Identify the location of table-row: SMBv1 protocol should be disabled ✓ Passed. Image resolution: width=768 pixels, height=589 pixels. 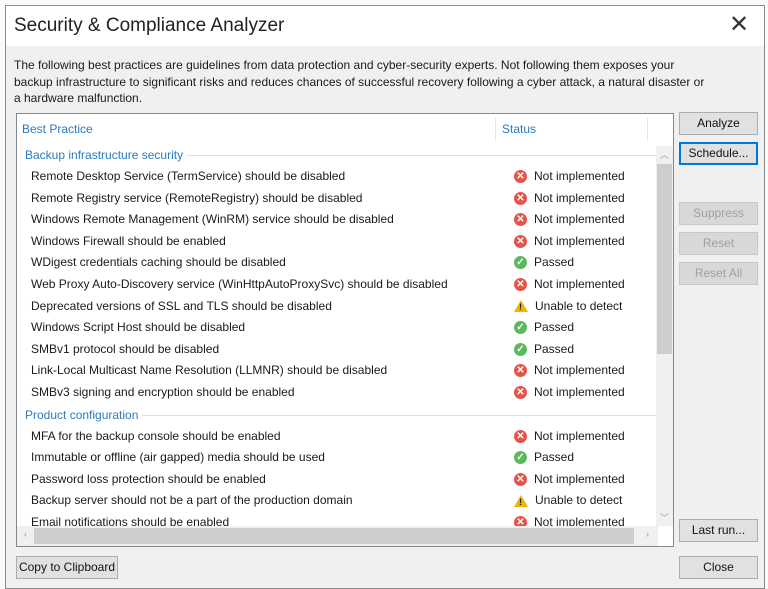
(337, 349).